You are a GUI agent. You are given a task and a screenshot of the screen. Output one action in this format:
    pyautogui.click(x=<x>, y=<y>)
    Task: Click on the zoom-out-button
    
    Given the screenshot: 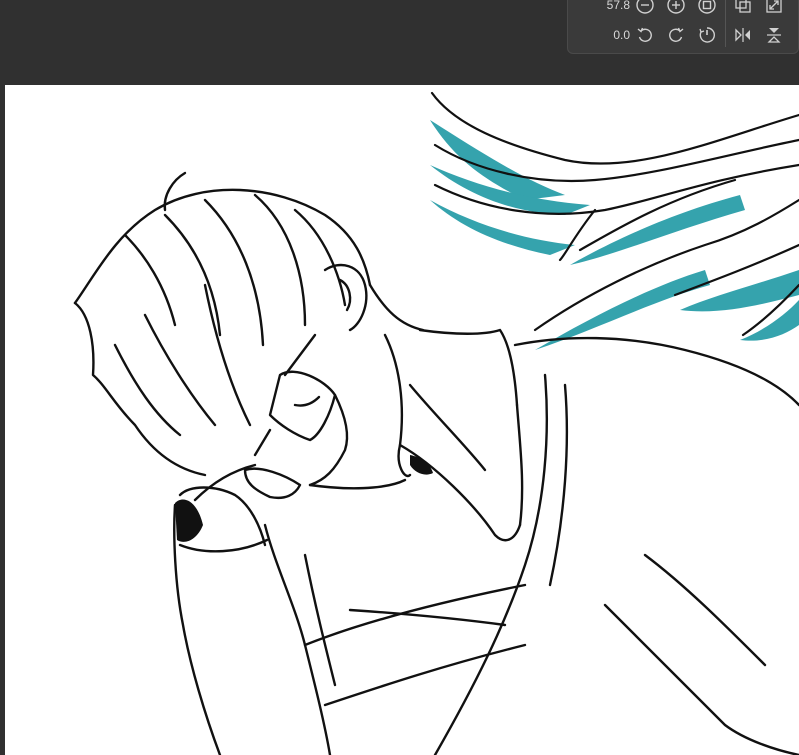 What is the action you would take?
    pyautogui.click(x=645, y=8)
    